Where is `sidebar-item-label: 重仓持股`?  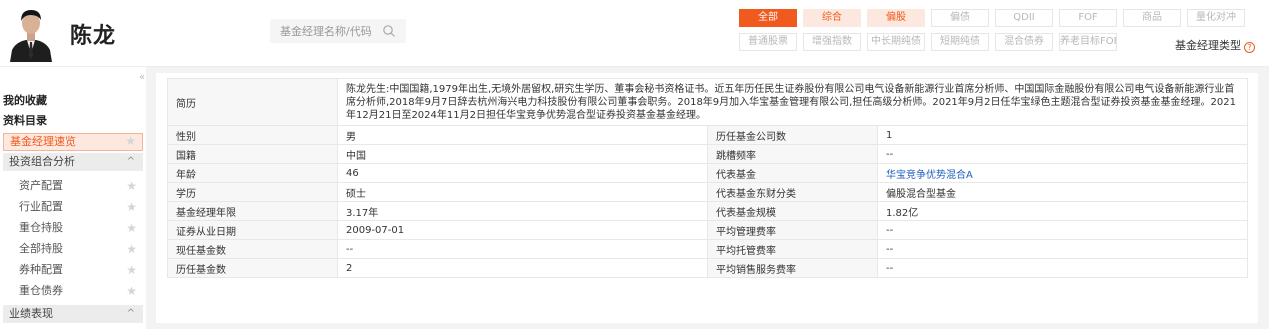
sidebar-item-label: 重仓持股 is located at coordinates (41, 227).